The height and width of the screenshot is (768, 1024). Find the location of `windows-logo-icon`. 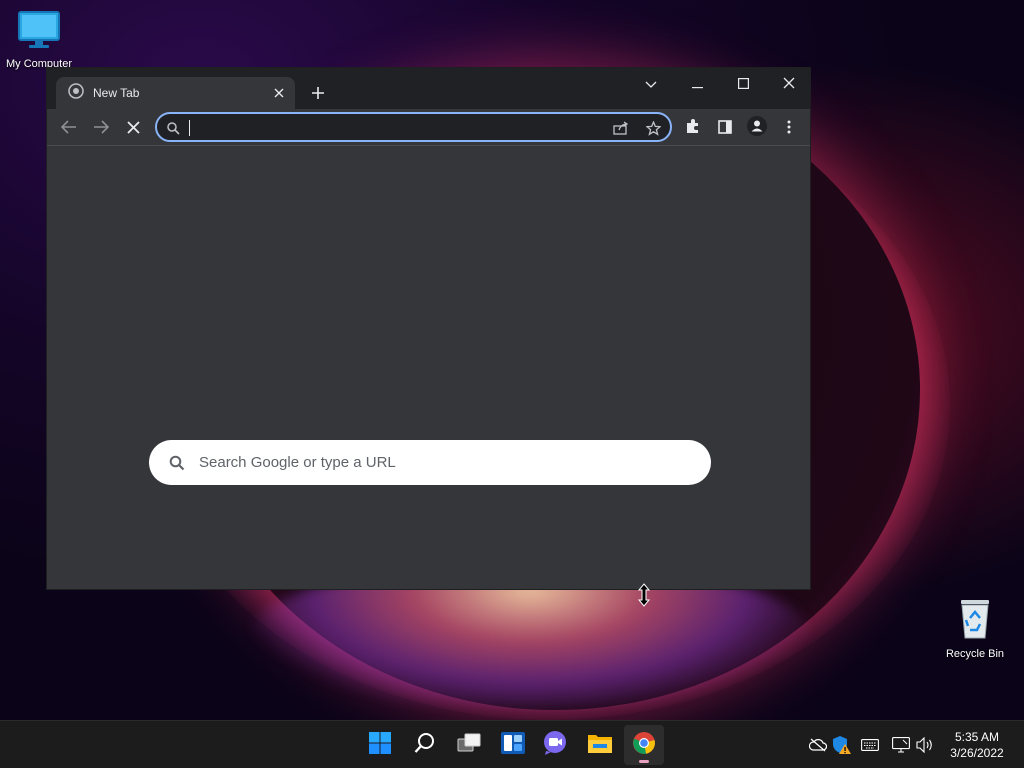

windows-logo-icon is located at coordinates (380, 745).